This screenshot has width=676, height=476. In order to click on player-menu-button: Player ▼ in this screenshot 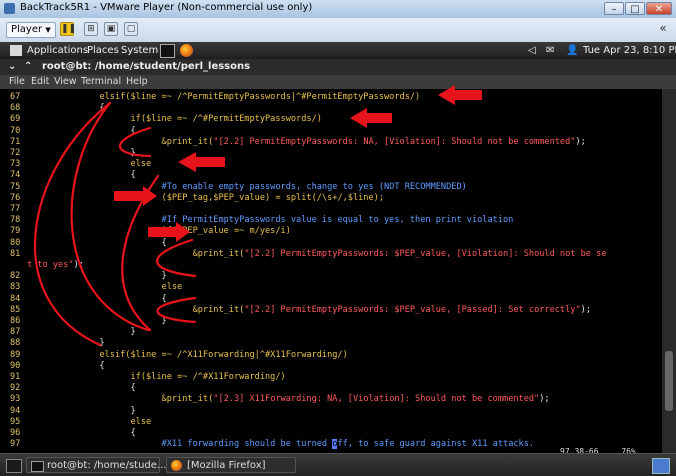, I will do `click(31, 30)`.